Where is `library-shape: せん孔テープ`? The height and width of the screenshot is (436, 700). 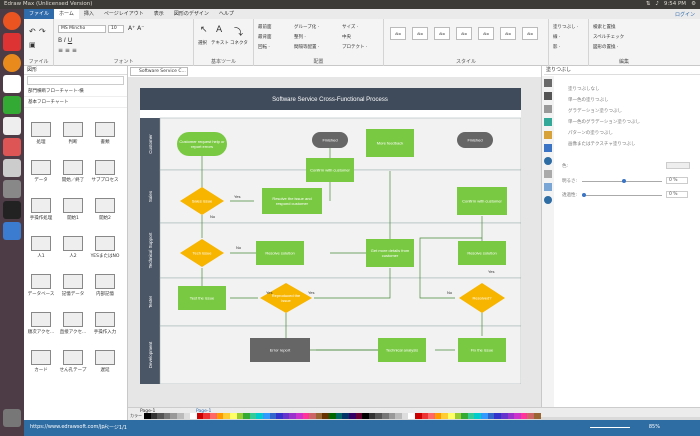 library-shape: せん孔テープ is located at coordinates (73, 363).